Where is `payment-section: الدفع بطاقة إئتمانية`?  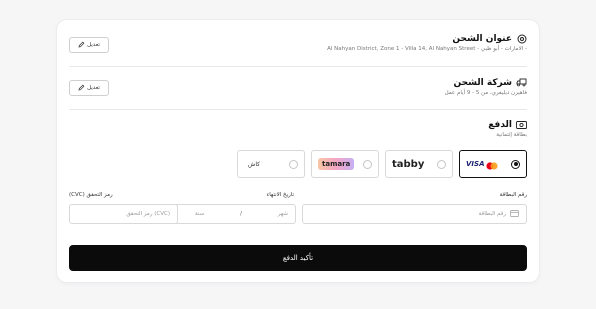
payment-section: الدفع بطاقة إئتمانية is located at coordinates (298, 129).